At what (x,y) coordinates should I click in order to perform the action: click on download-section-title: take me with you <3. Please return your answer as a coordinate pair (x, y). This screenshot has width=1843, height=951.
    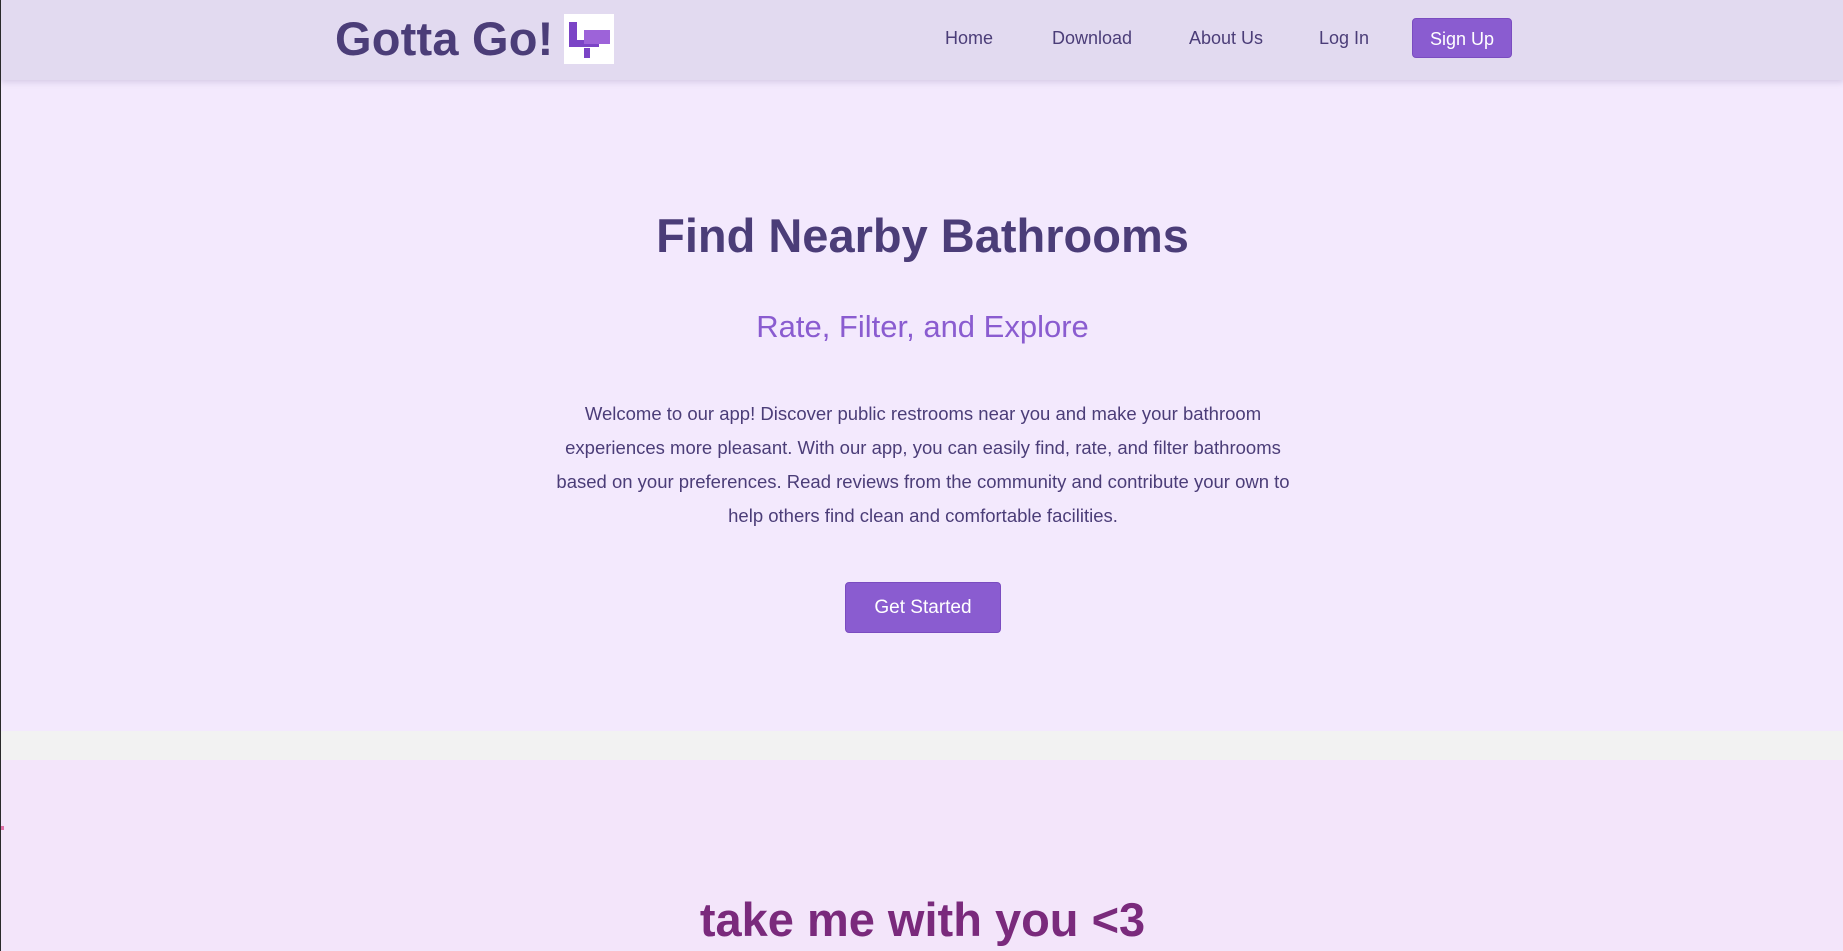
    Looking at the image, I should click on (922, 919).